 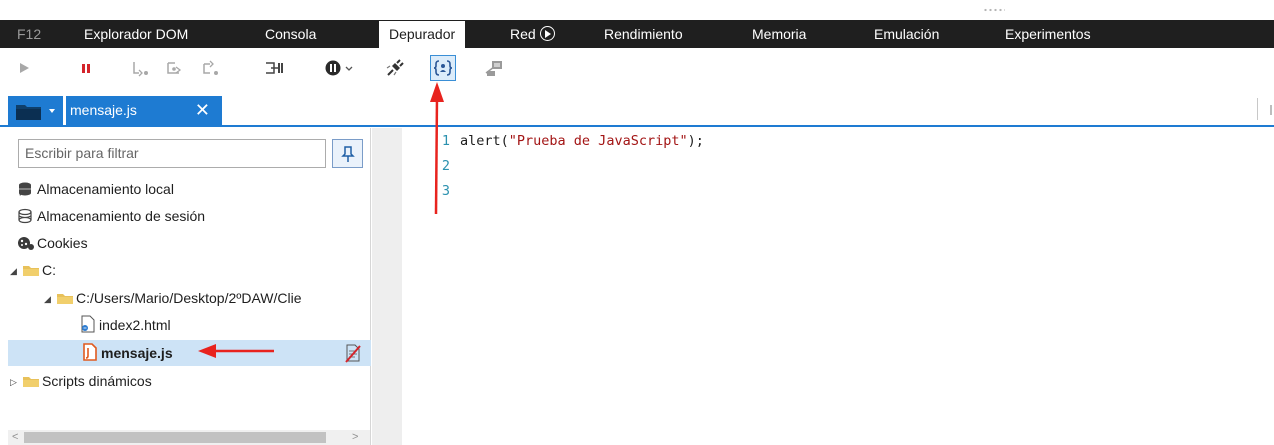 I want to click on continue-button, so click(x=24, y=68).